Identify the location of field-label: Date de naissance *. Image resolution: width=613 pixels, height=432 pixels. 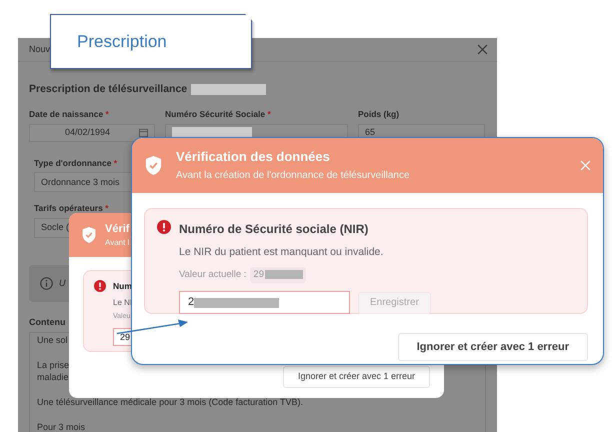
(69, 114).